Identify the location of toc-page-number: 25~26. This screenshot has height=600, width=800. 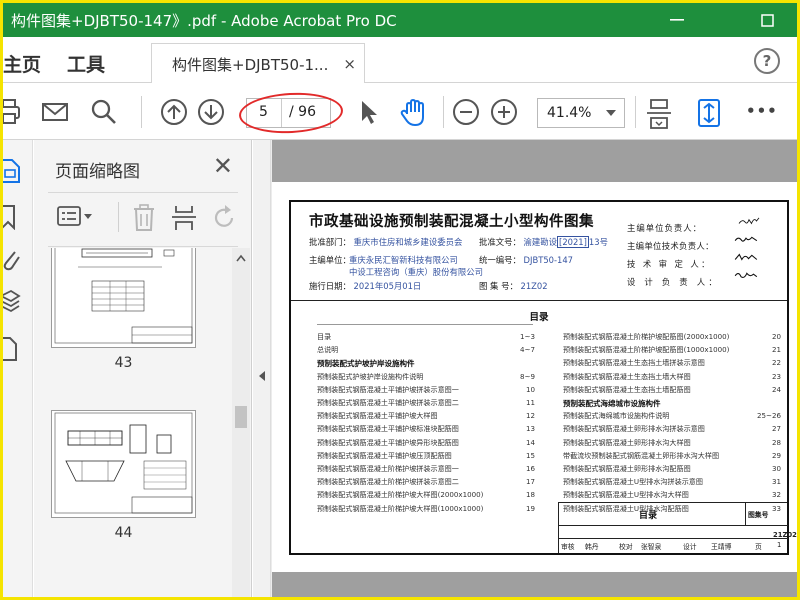
(769, 416).